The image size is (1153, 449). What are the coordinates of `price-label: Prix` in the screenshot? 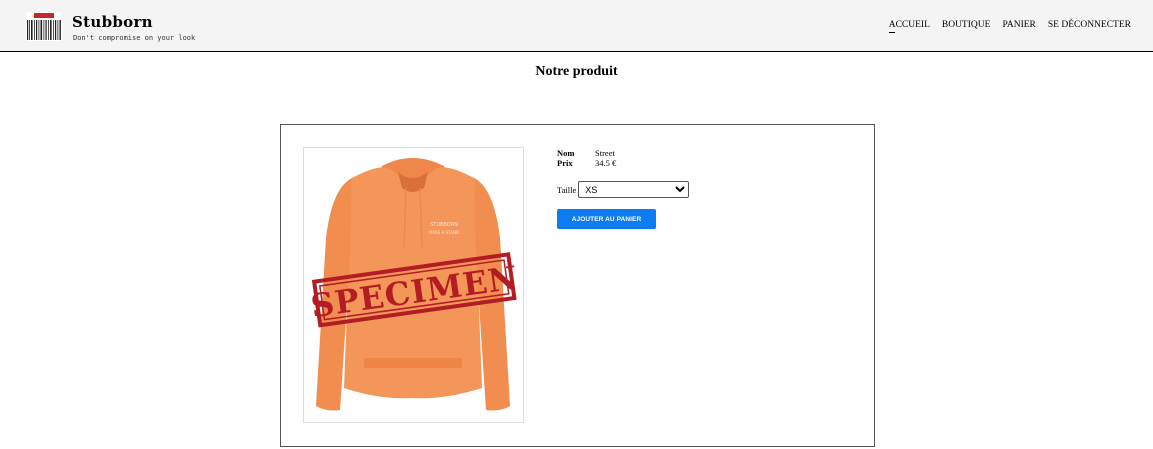 It's located at (565, 163).